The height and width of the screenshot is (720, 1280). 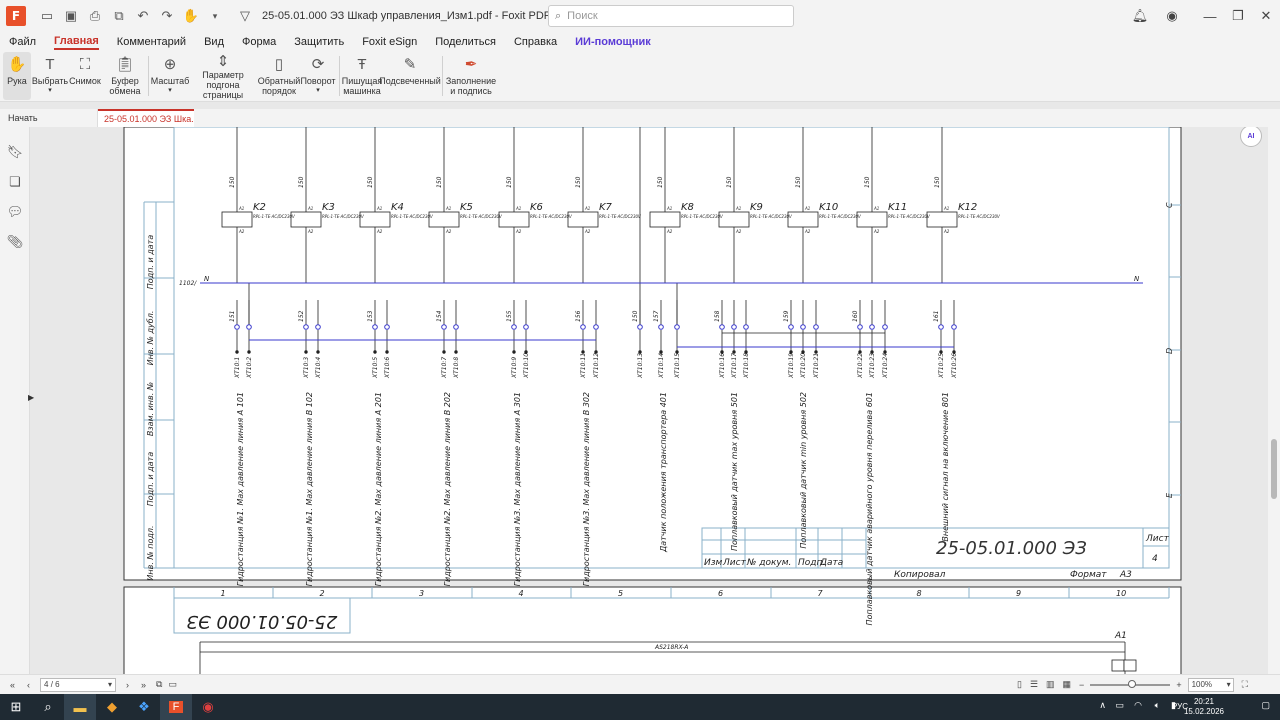 I want to click on column-number: 10, so click(x=1121, y=593).